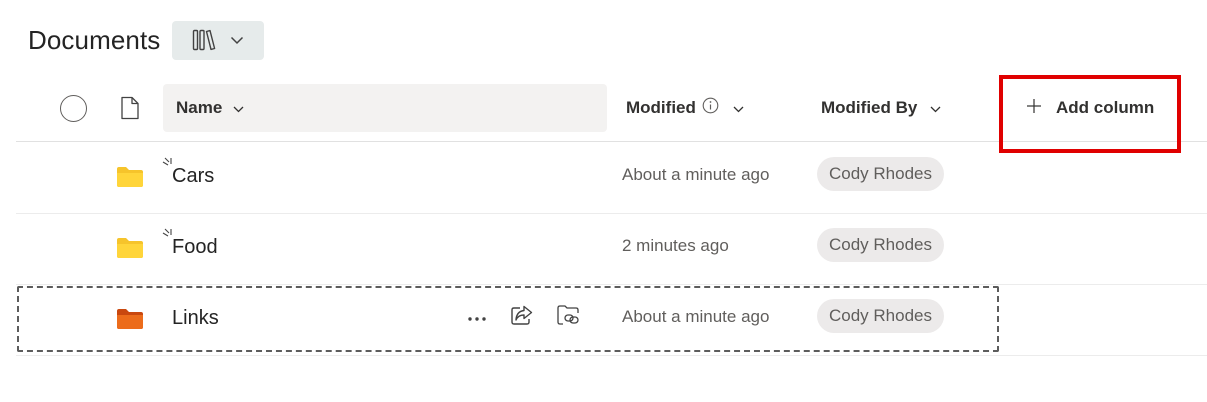 The image size is (1207, 402). What do you see at coordinates (1105, 107) in the screenshot?
I see `add-column-label: Add column` at bounding box center [1105, 107].